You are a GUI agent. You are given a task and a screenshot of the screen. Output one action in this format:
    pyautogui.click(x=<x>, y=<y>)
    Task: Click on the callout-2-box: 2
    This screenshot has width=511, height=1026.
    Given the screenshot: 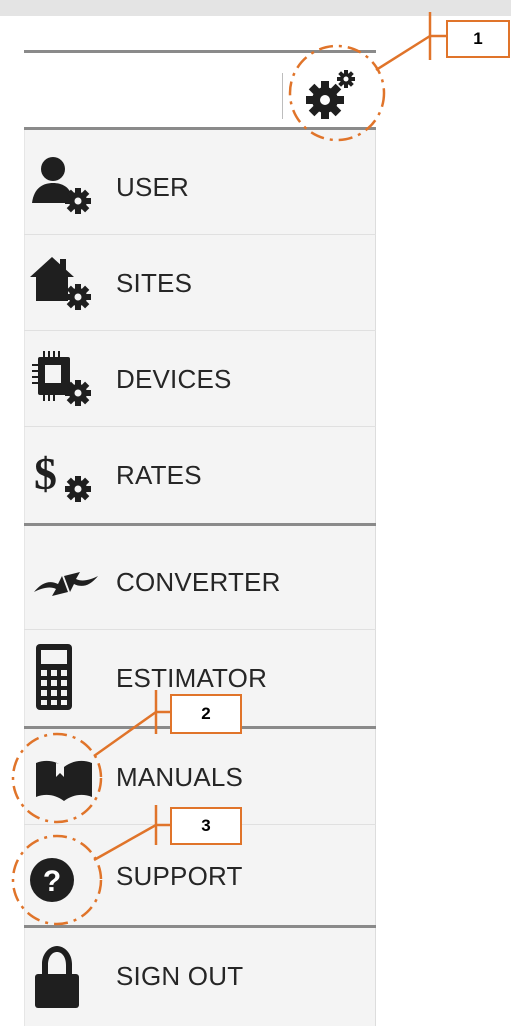 What is the action you would take?
    pyautogui.click(x=206, y=714)
    